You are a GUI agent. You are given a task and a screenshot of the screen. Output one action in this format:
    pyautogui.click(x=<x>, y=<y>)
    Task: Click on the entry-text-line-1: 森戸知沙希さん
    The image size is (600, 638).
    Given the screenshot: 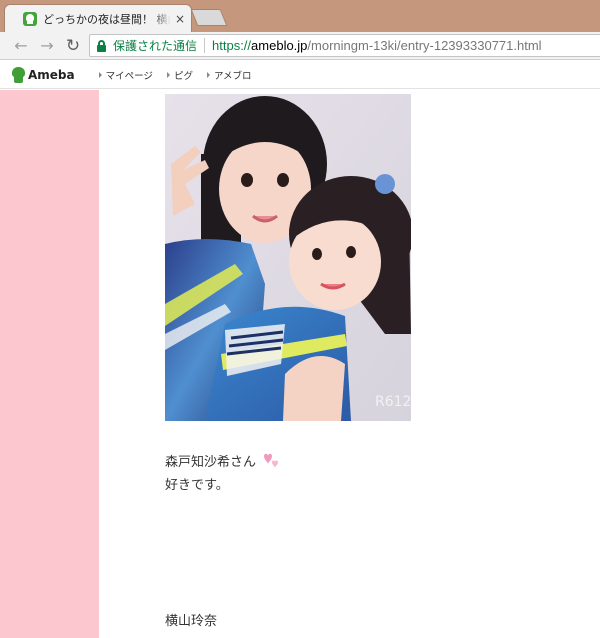 What is the action you would take?
    pyautogui.click(x=223, y=460)
    